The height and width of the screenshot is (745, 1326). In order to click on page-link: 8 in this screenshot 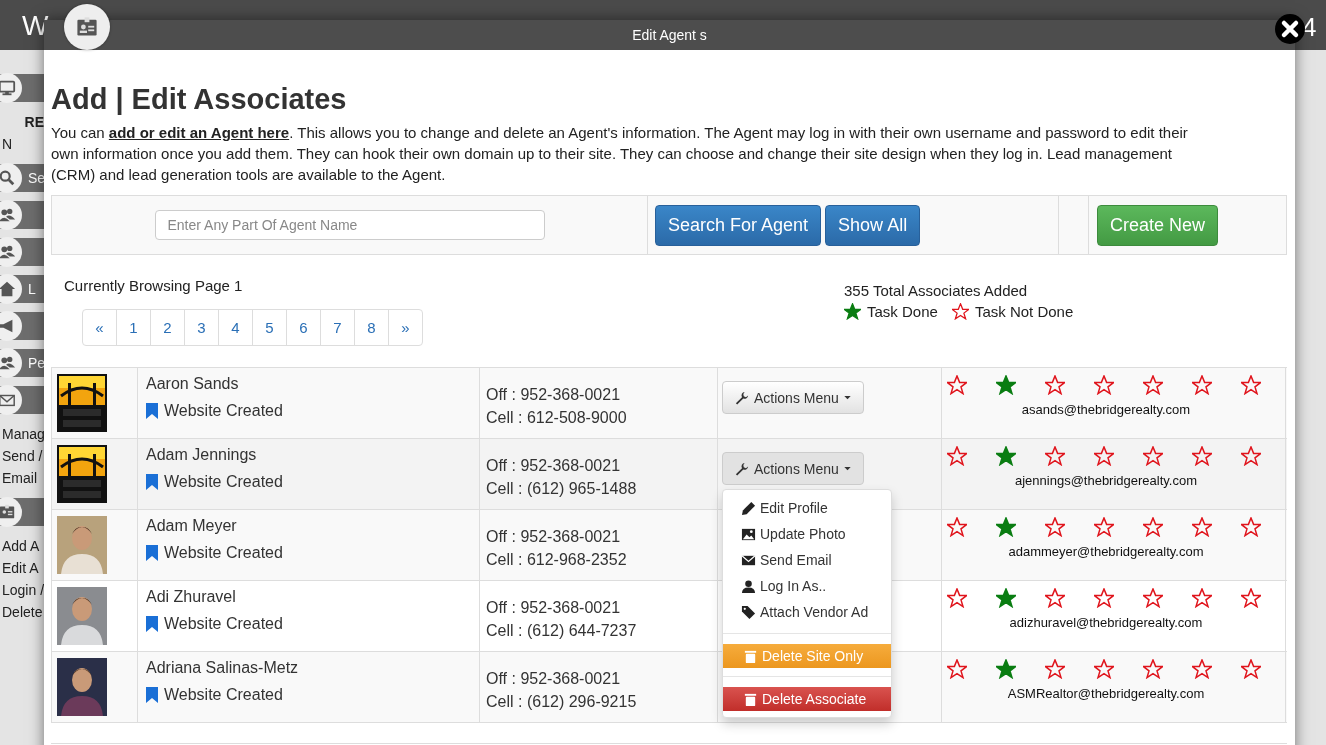, I will do `click(371, 327)`.